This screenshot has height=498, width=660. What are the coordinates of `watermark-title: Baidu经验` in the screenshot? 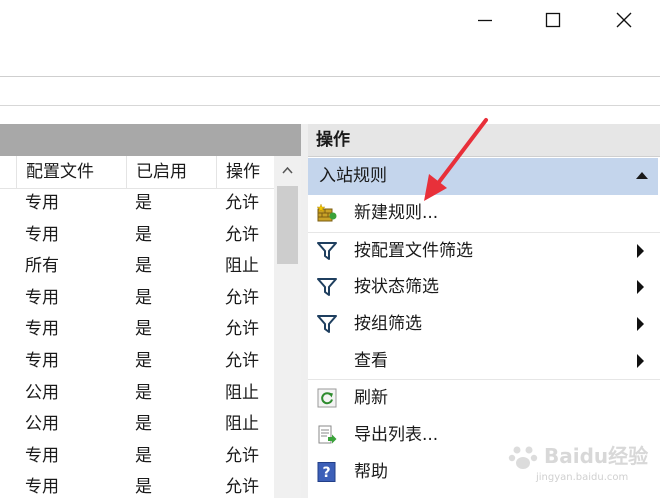 It's located at (596, 456).